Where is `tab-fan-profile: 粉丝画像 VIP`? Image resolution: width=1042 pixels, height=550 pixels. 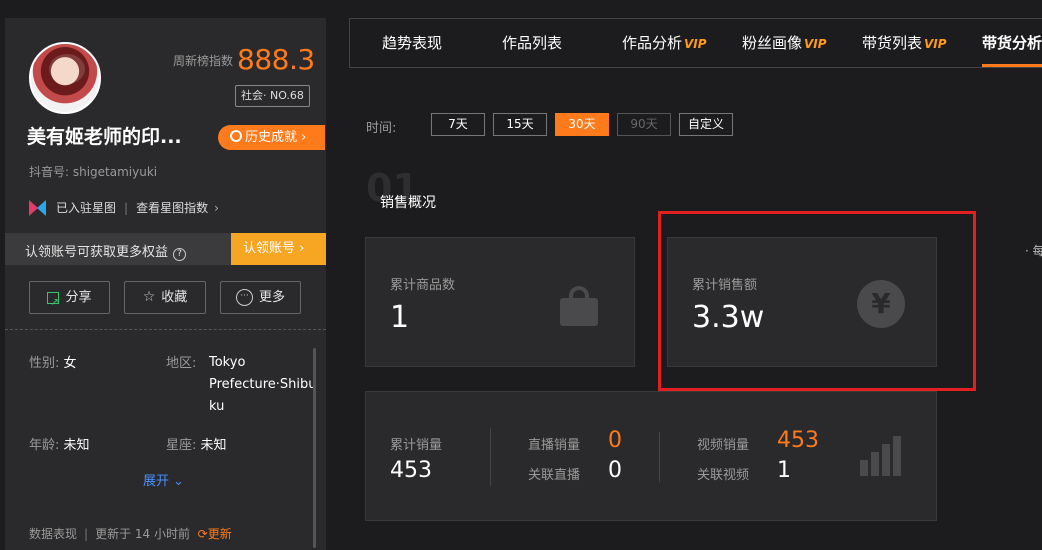
tab-fan-profile: 粉丝画像 VIP is located at coordinates (784, 43).